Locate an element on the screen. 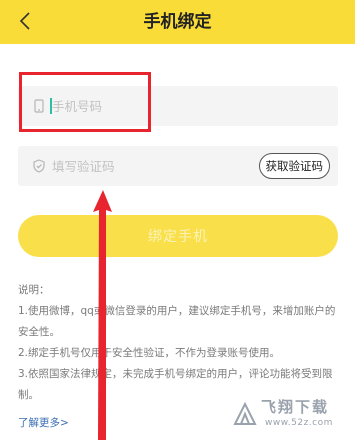  watermark: 飞翔下载 www.52z.com is located at coordinates (290, 416).